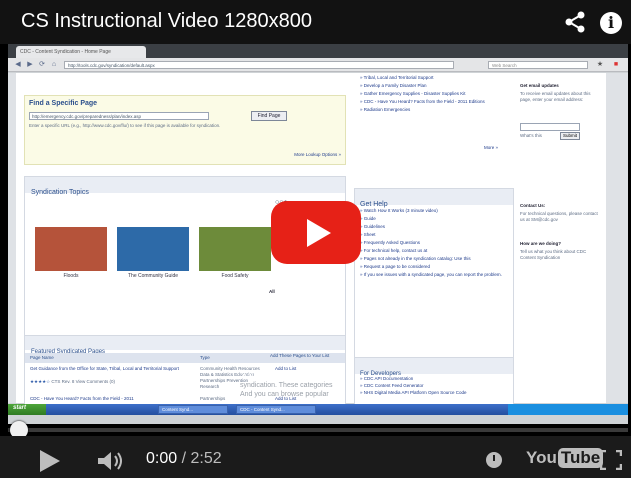 The image size is (631, 478). I want to click on bookmark-icon: ★, so click(600, 64).